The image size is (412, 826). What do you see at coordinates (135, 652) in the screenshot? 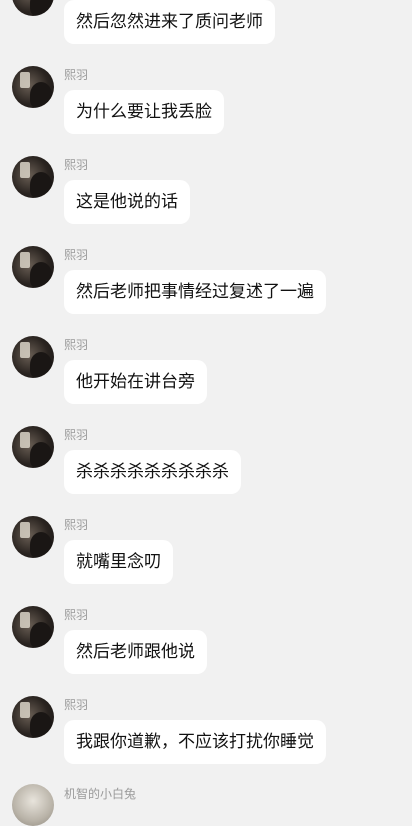
I see `message-bubble: 然后老师跟他说` at bounding box center [135, 652].